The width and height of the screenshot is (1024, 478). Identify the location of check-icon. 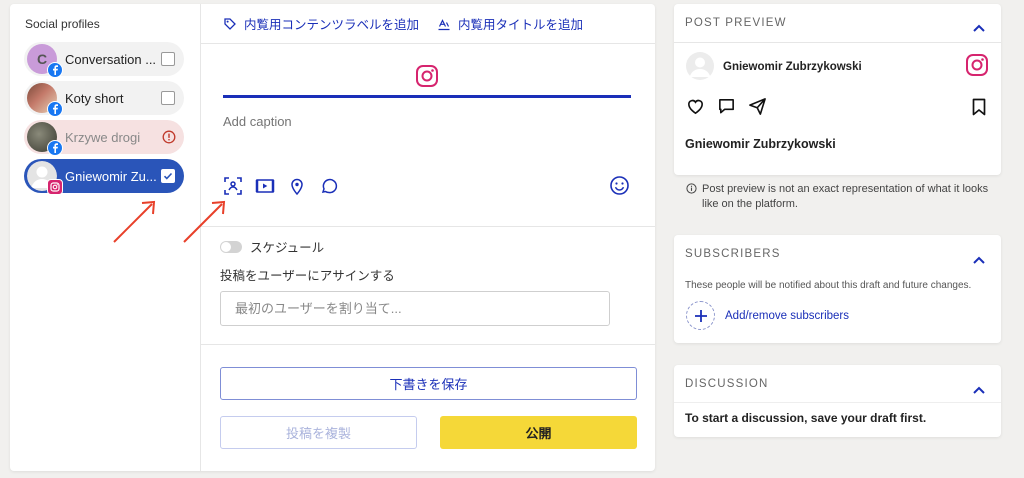
(168, 176).